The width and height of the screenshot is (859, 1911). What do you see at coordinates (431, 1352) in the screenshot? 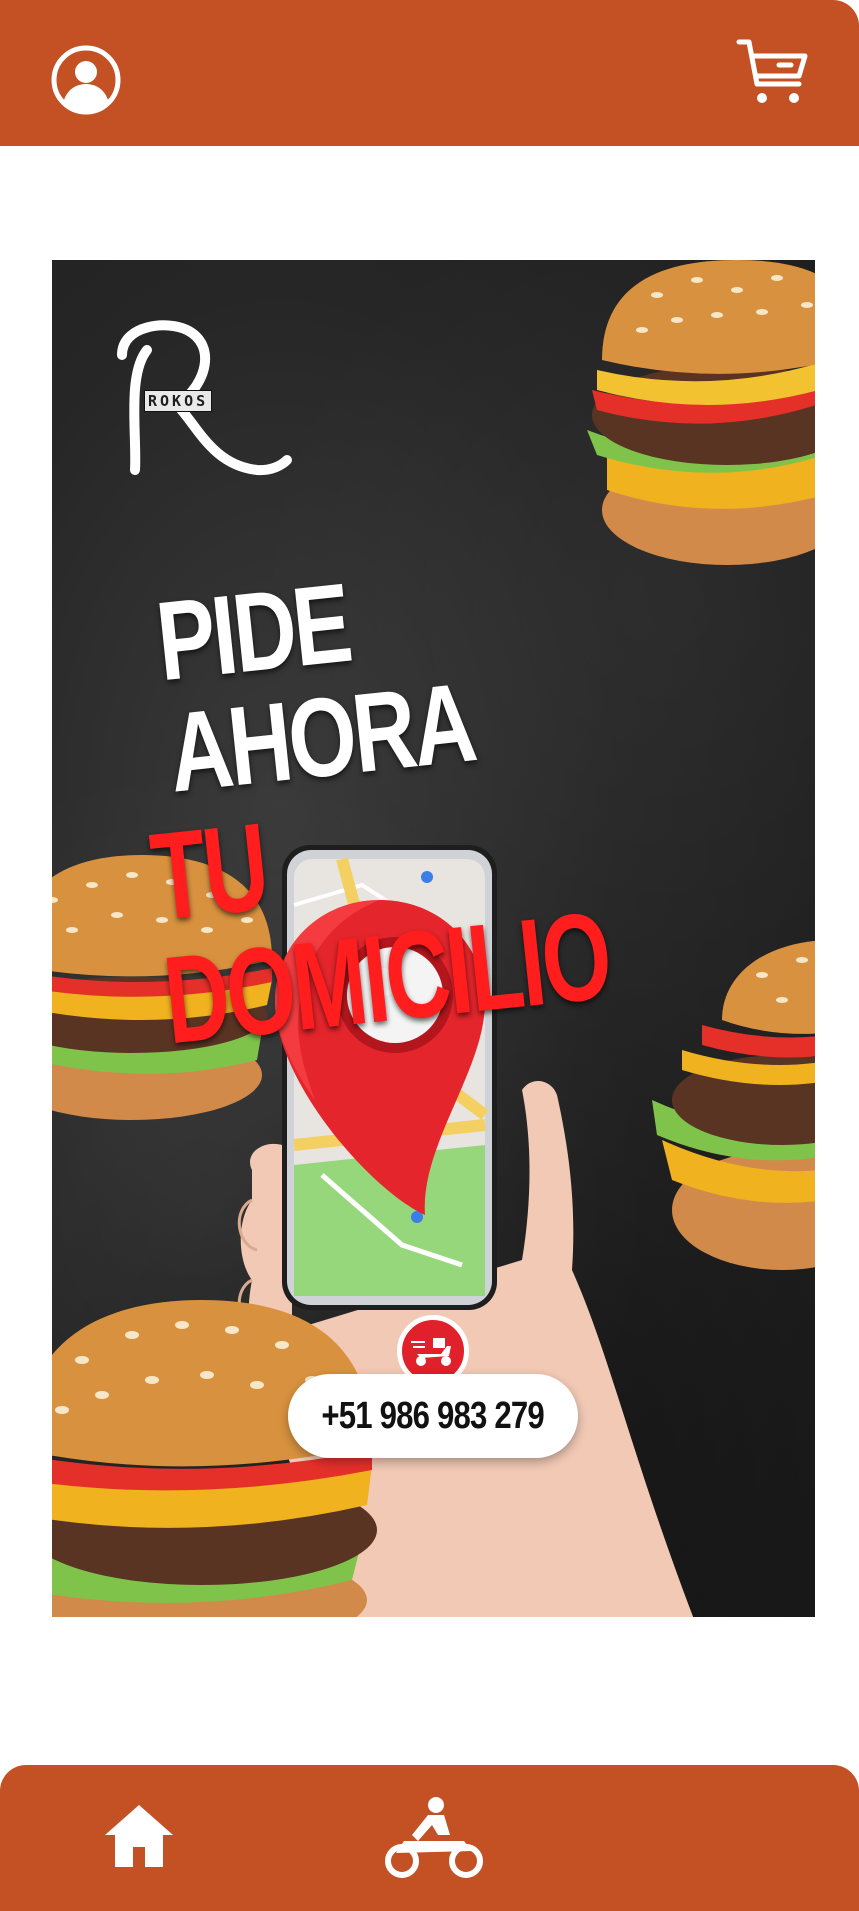
I see `delivery-scooter-icon` at bounding box center [431, 1352].